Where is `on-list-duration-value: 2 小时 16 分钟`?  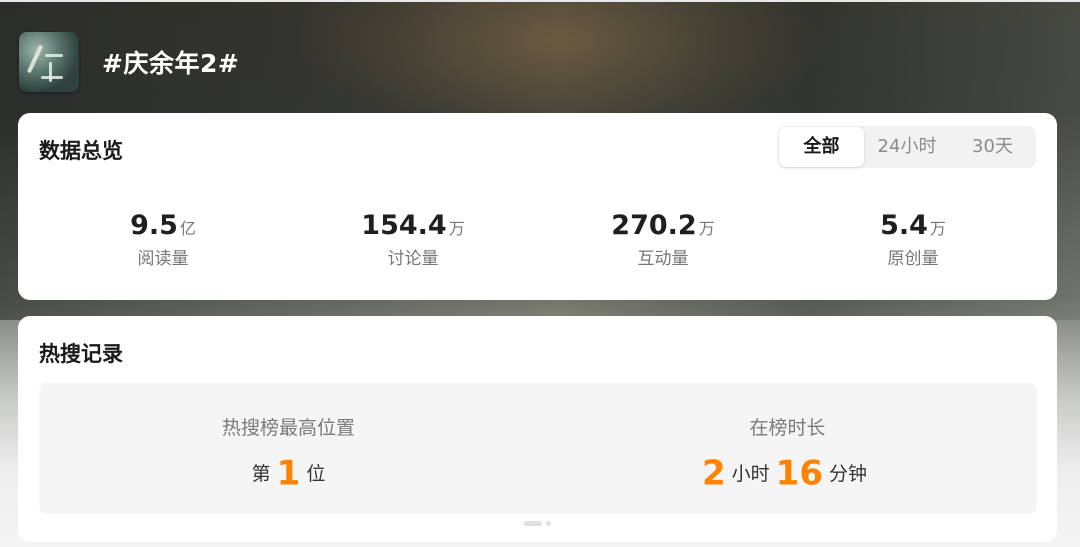
on-list-duration-value: 2 小时 16 分钟 is located at coordinates (787, 473).